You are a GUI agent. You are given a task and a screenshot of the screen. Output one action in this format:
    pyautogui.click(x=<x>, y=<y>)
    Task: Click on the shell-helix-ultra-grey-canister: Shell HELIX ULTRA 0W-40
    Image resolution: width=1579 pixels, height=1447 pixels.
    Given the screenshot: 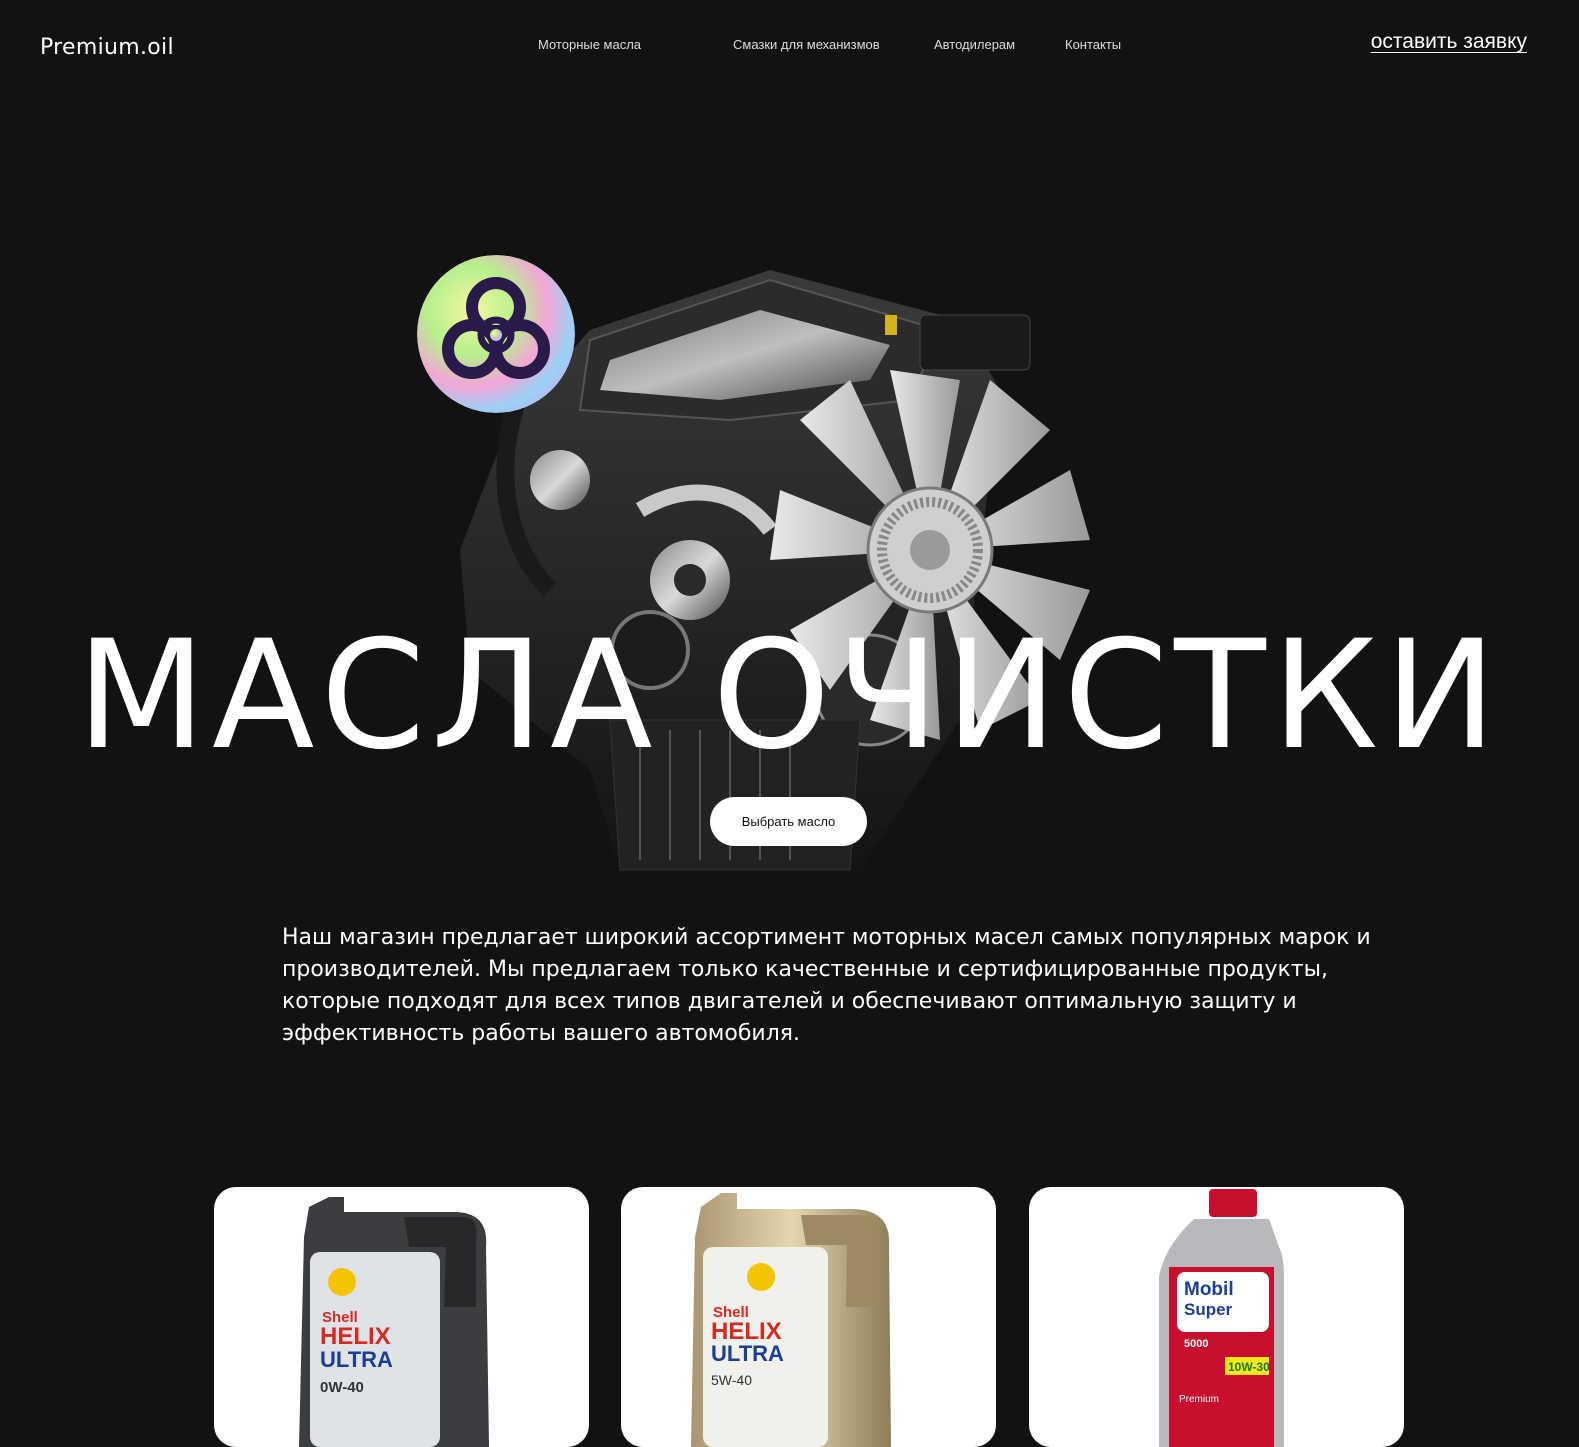 What is the action you would take?
    pyautogui.click(x=394, y=1322)
    